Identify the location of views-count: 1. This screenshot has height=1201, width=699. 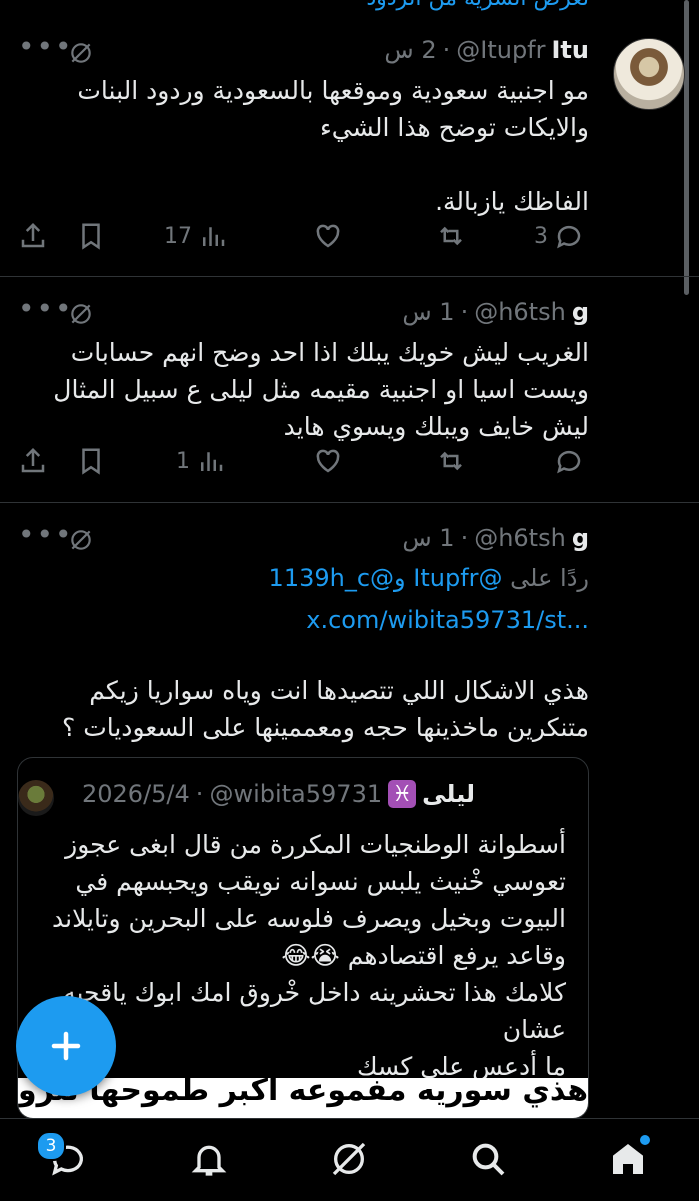
(183, 461).